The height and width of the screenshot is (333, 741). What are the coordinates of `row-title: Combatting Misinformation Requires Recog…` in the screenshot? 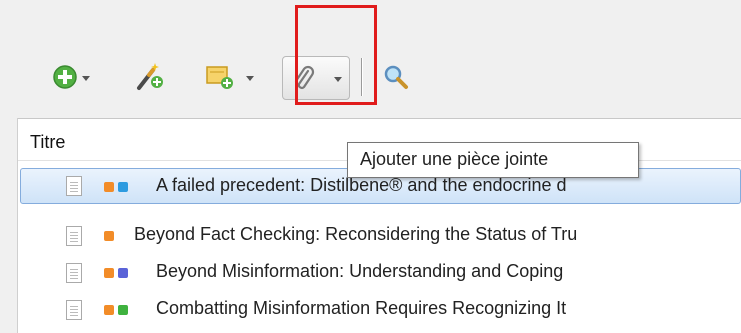 It's located at (361, 308).